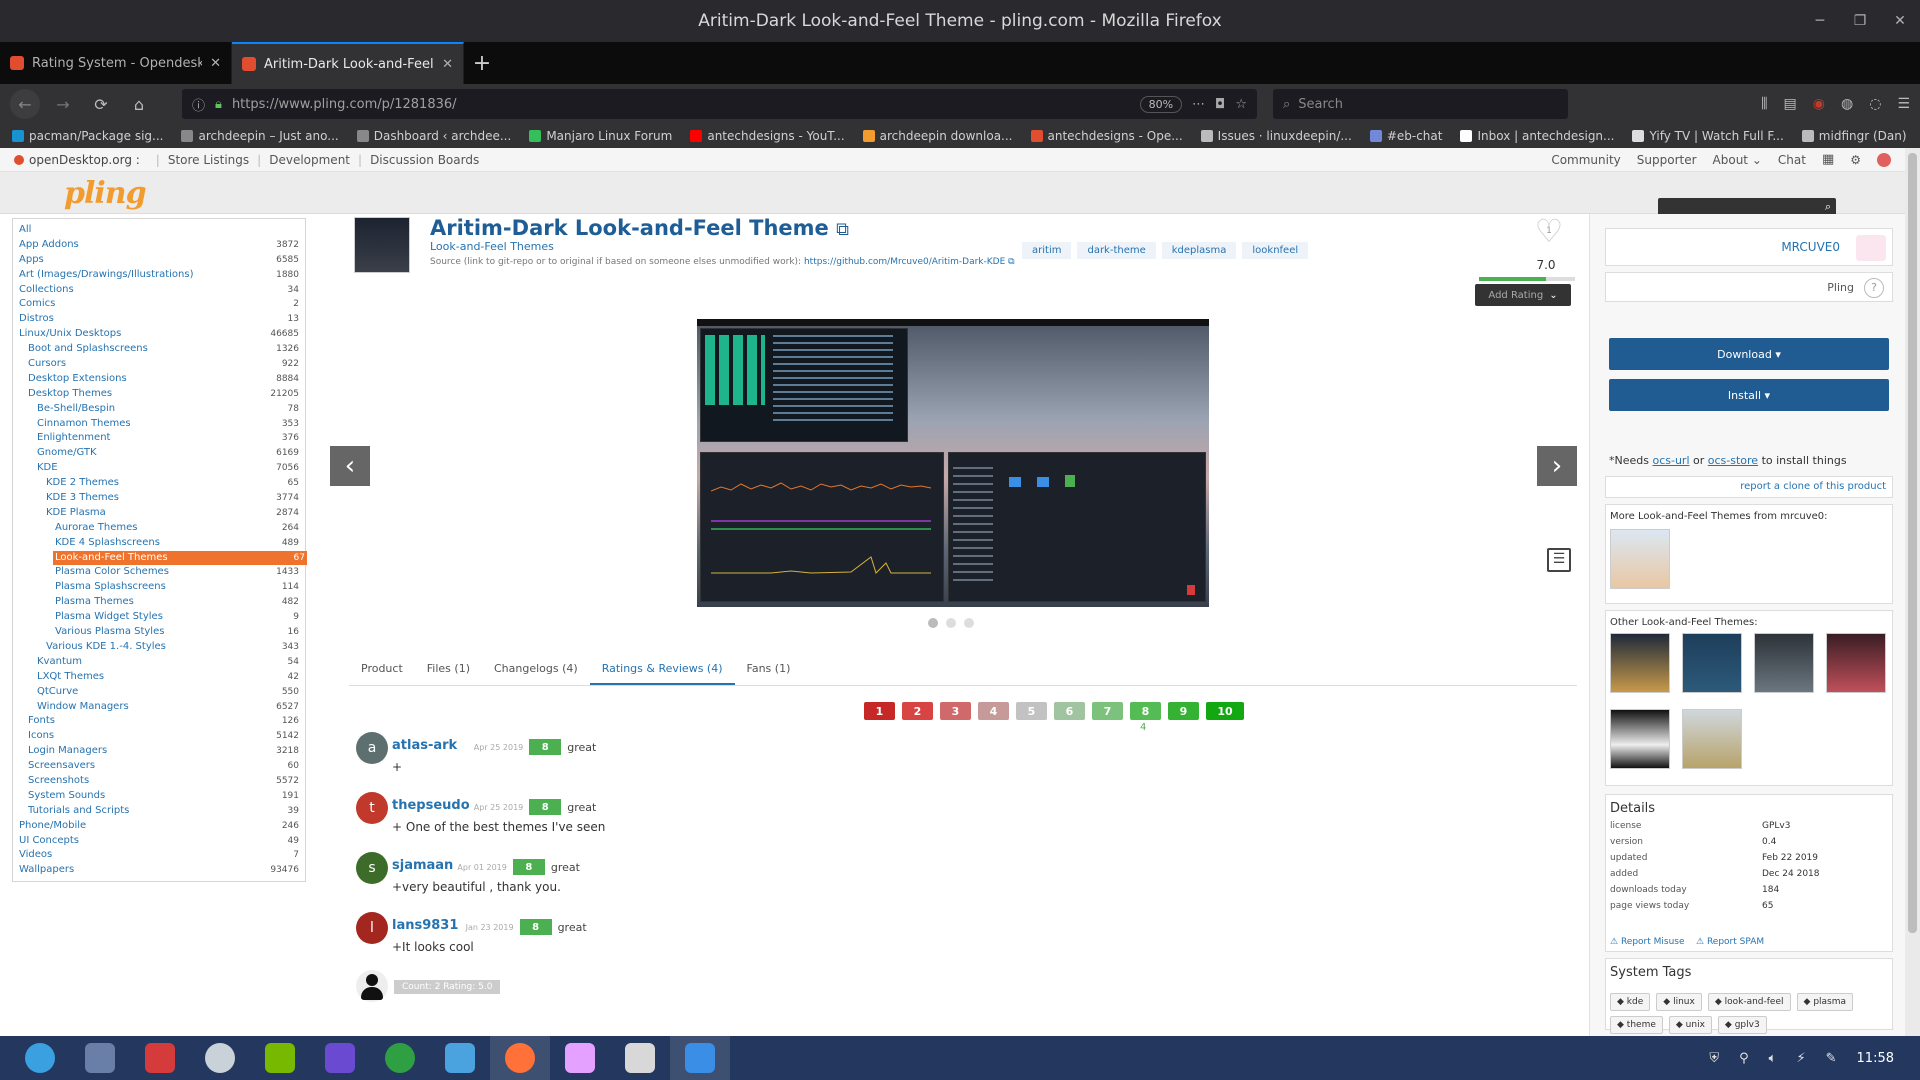 Image resolution: width=1920 pixels, height=1080 pixels. What do you see at coordinates (1183, 711) in the screenshot?
I see `rating-scale-9: 9` at bounding box center [1183, 711].